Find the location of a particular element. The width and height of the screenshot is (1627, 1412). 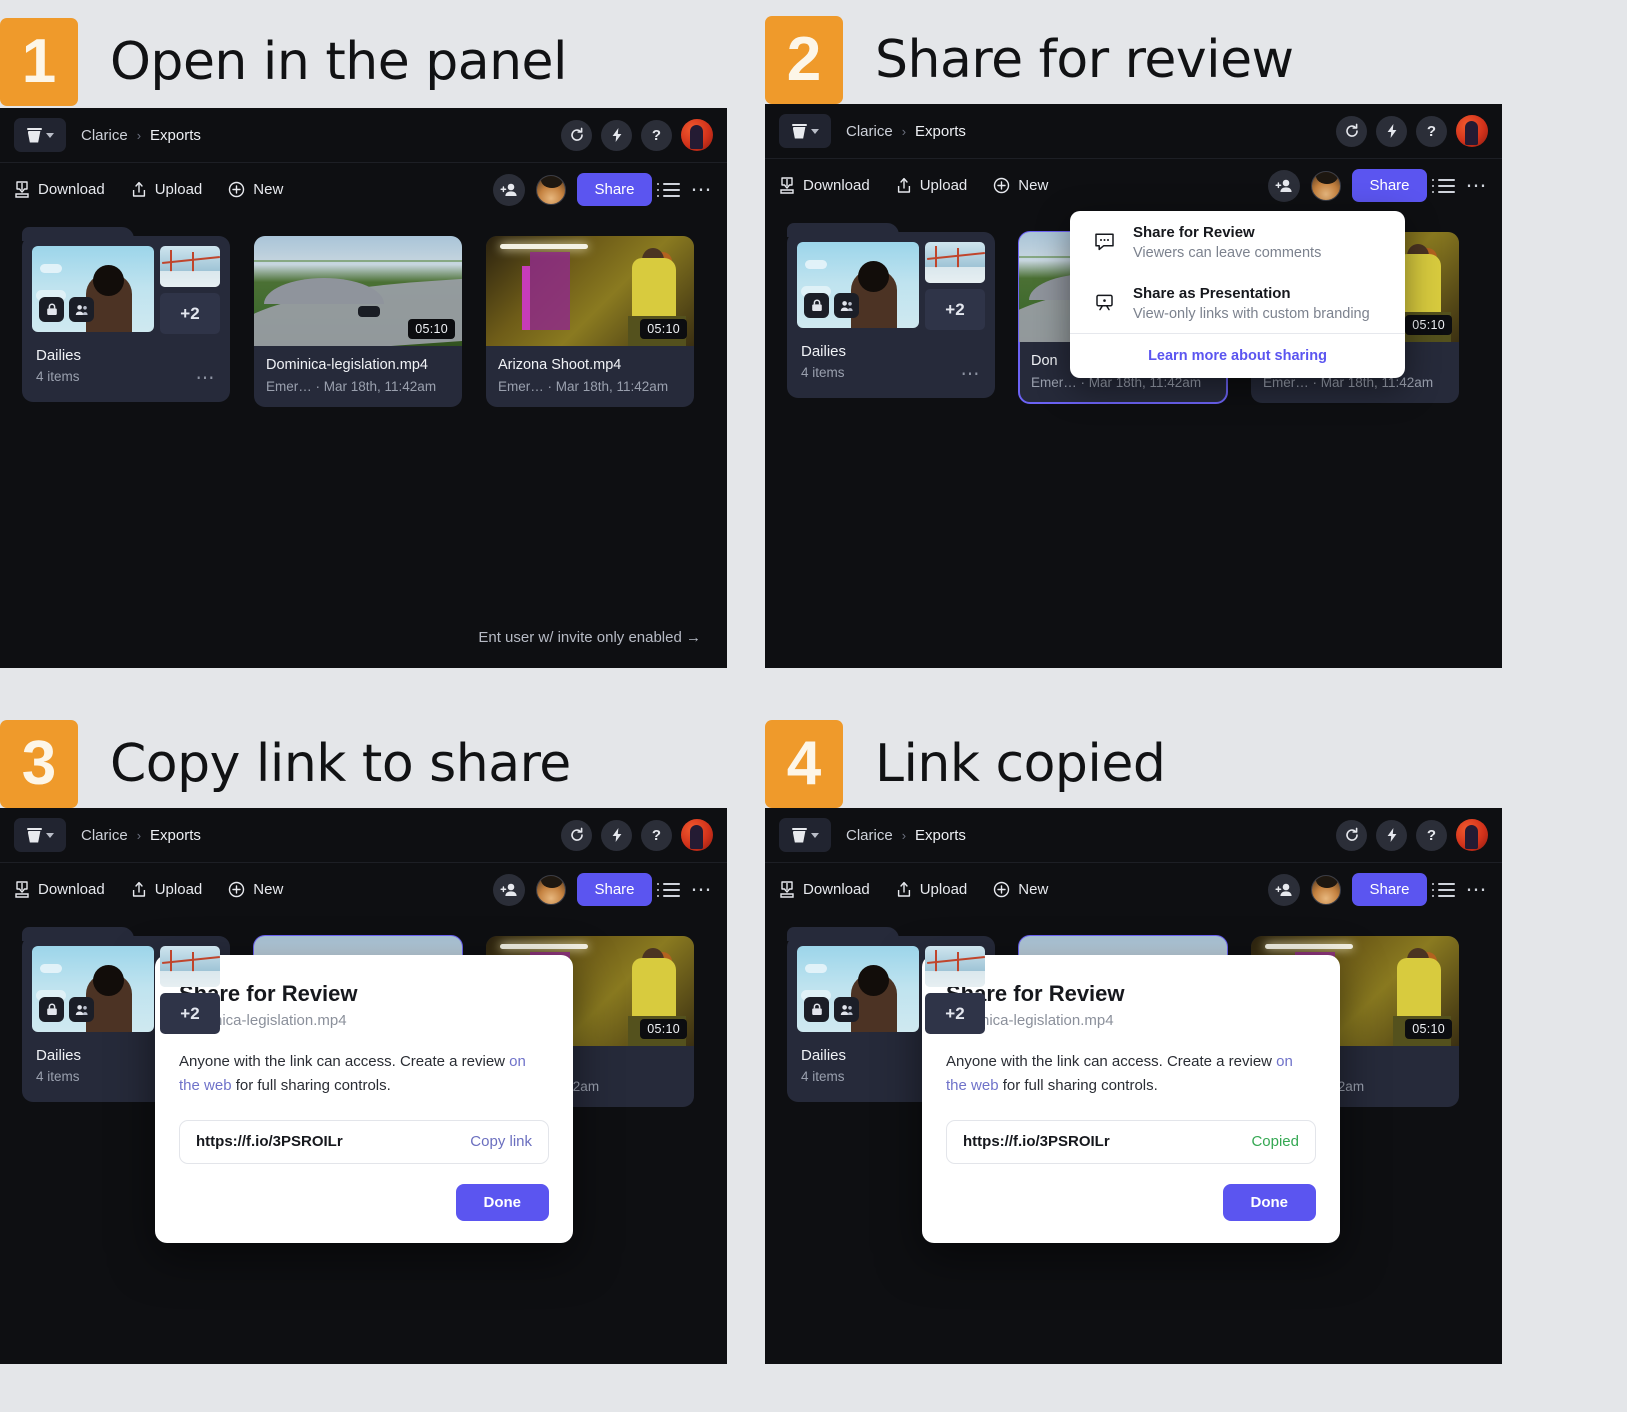

titlebar-actions-2: ? is located at coordinates (1412, 131).